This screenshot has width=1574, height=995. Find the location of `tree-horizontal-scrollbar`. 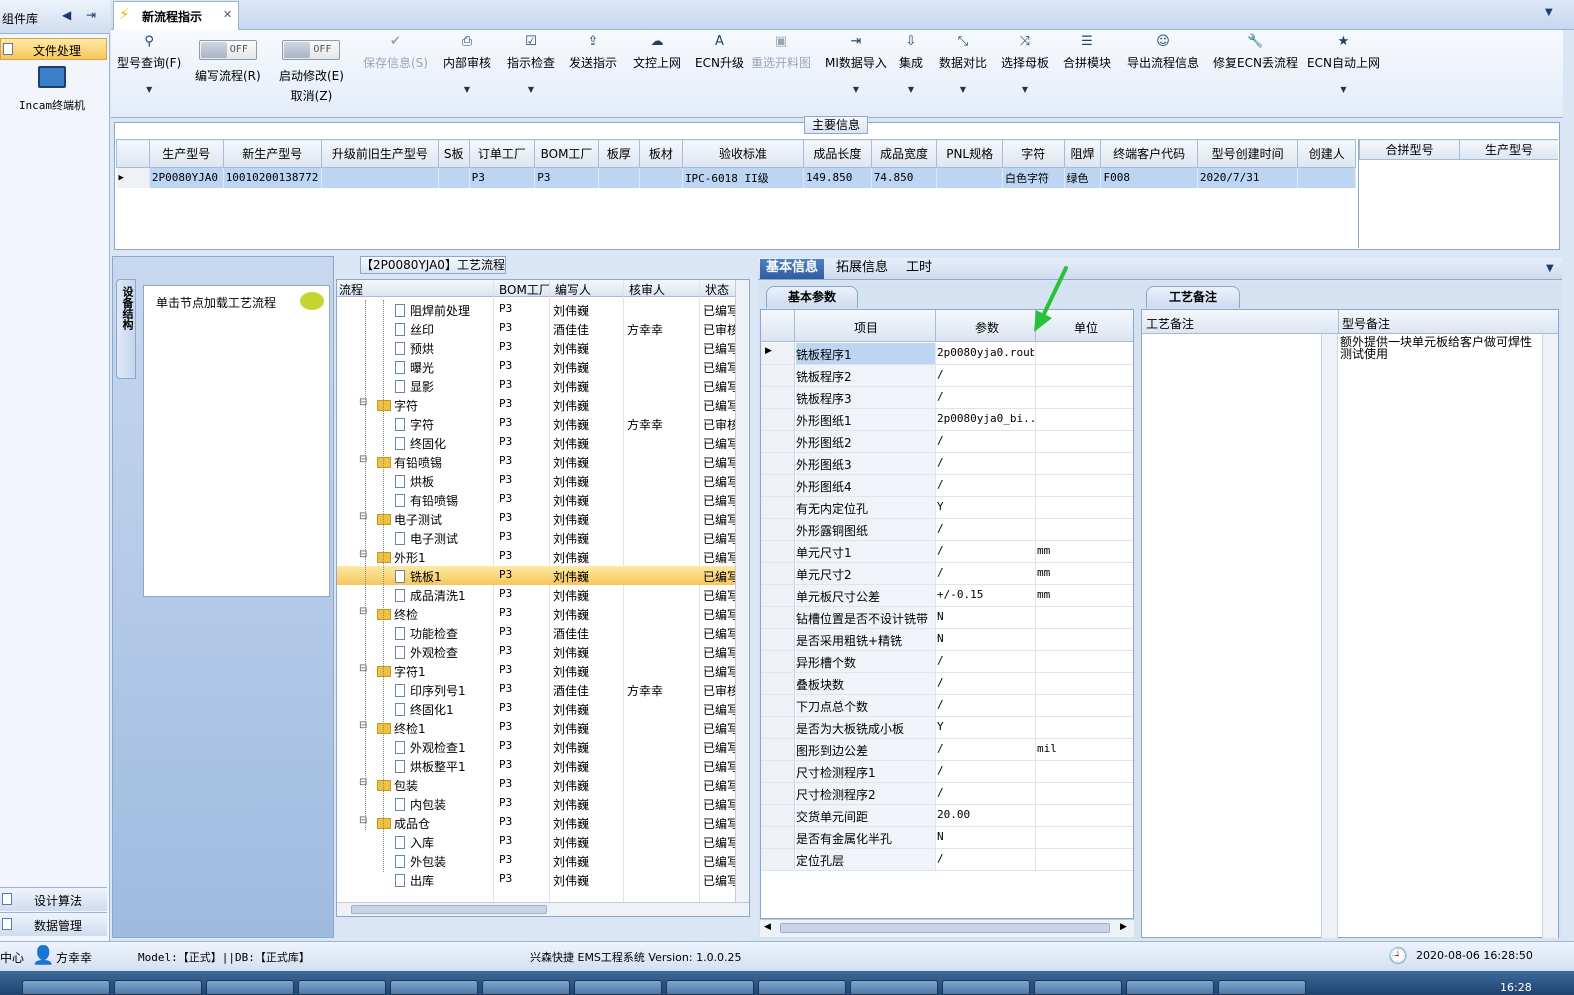

tree-horizontal-scrollbar is located at coordinates (543, 909).